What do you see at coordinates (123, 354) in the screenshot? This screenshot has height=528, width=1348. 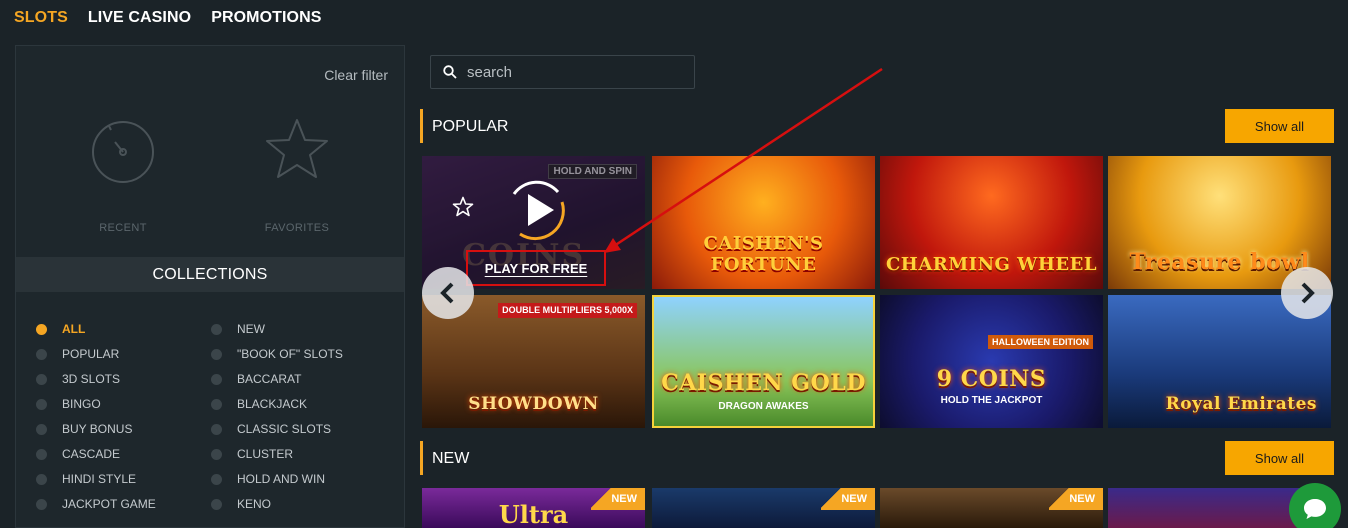 I see `collection-popular: POPULAR` at bounding box center [123, 354].